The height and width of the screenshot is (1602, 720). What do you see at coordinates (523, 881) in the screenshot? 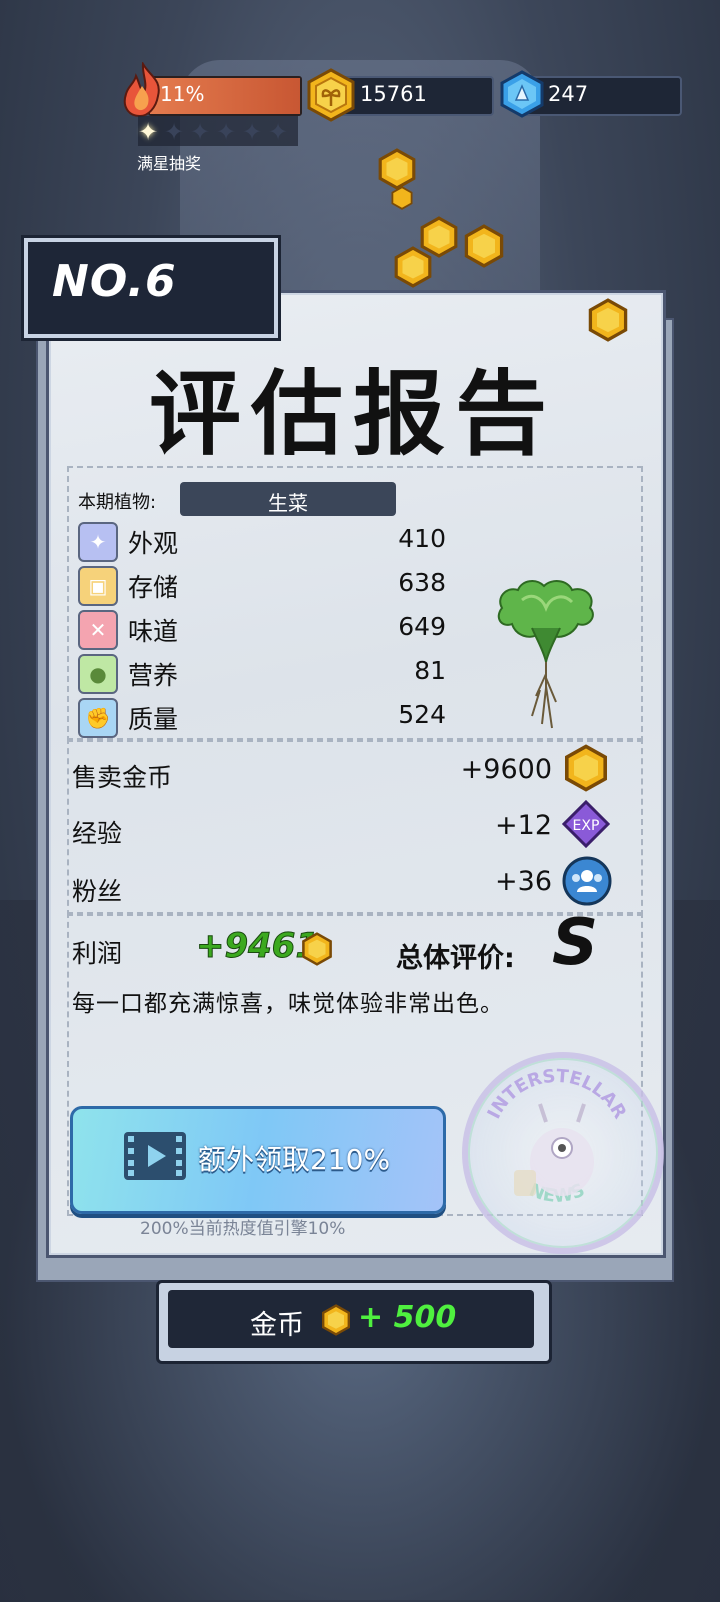
I see `fans-value: +36` at bounding box center [523, 881].